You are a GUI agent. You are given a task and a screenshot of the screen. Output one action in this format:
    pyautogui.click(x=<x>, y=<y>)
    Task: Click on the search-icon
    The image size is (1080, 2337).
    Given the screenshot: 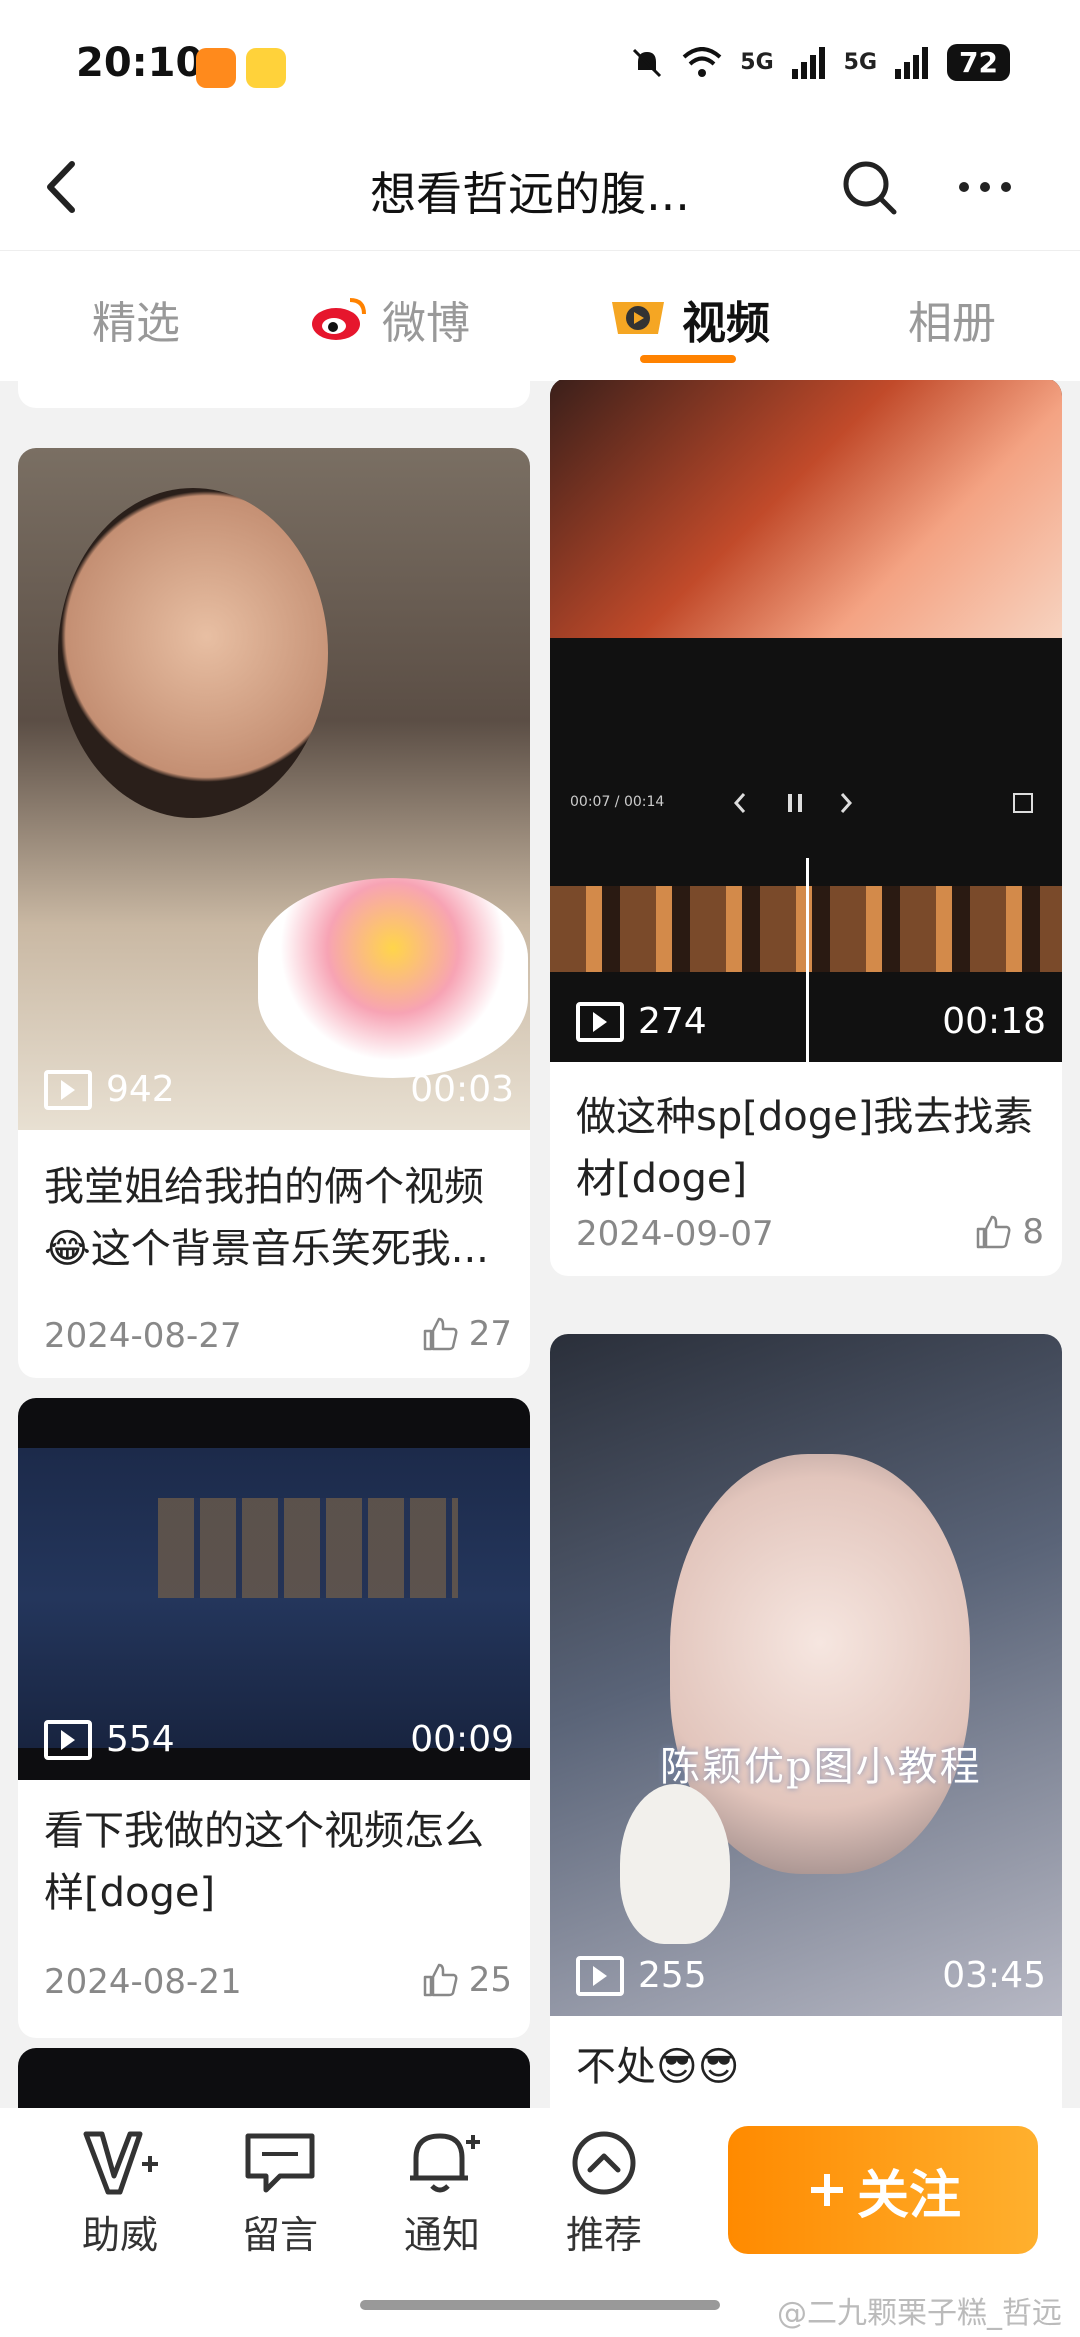 What is the action you would take?
    pyautogui.click(x=869, y=187)
    